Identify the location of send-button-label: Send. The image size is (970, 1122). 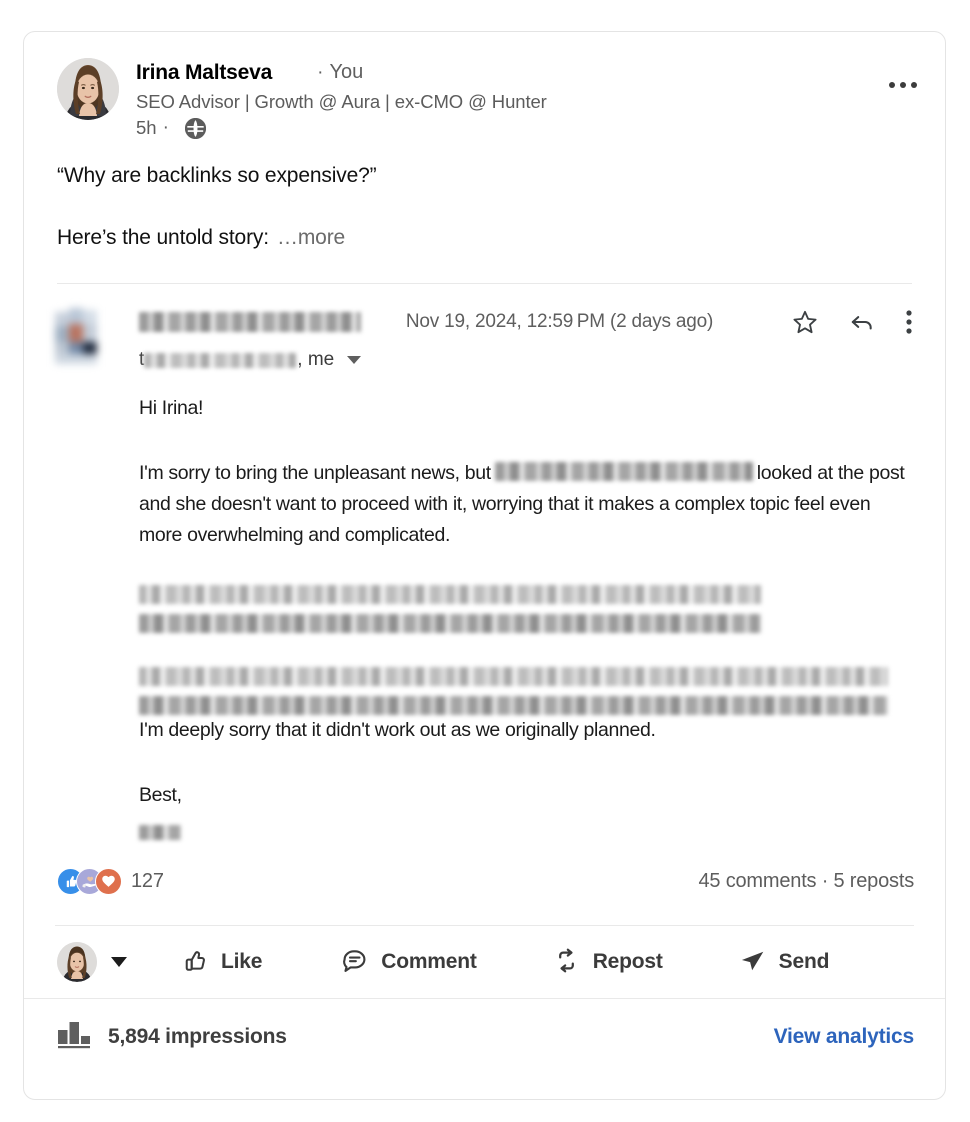
(804, 961).